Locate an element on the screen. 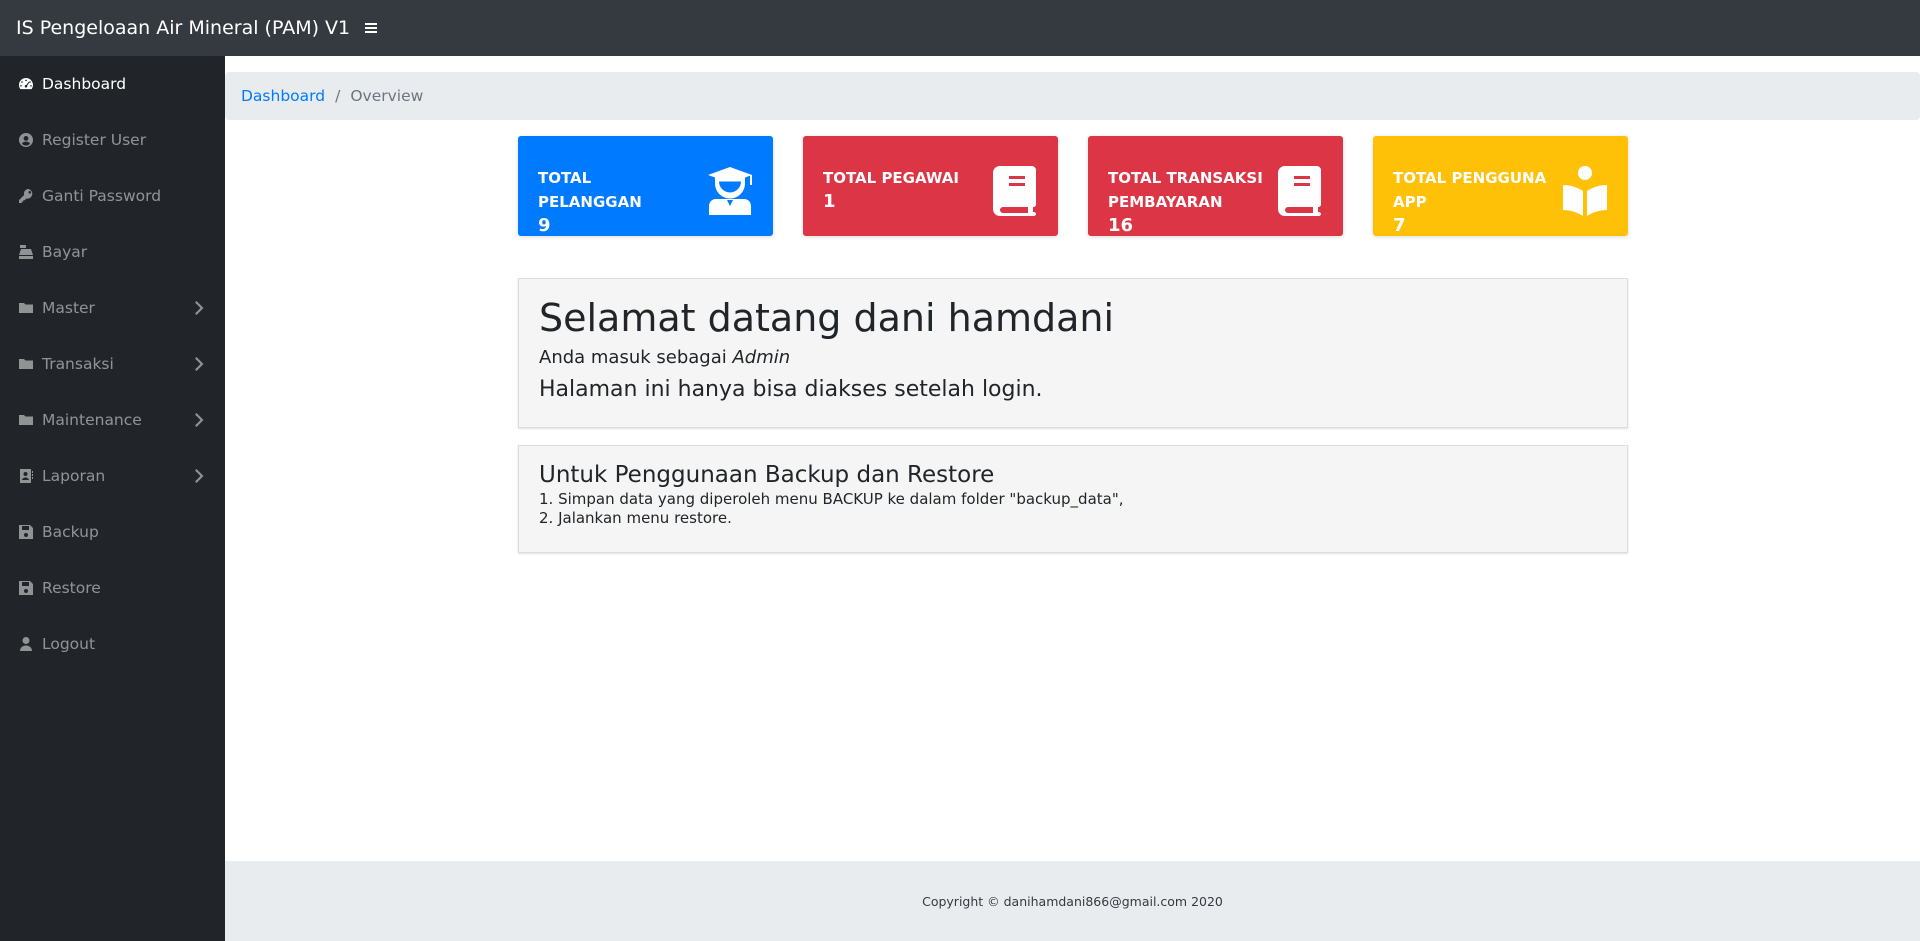  backup-heading: Untuk Penggunaan Backup dan Restore is located at coordinates (767, 475).